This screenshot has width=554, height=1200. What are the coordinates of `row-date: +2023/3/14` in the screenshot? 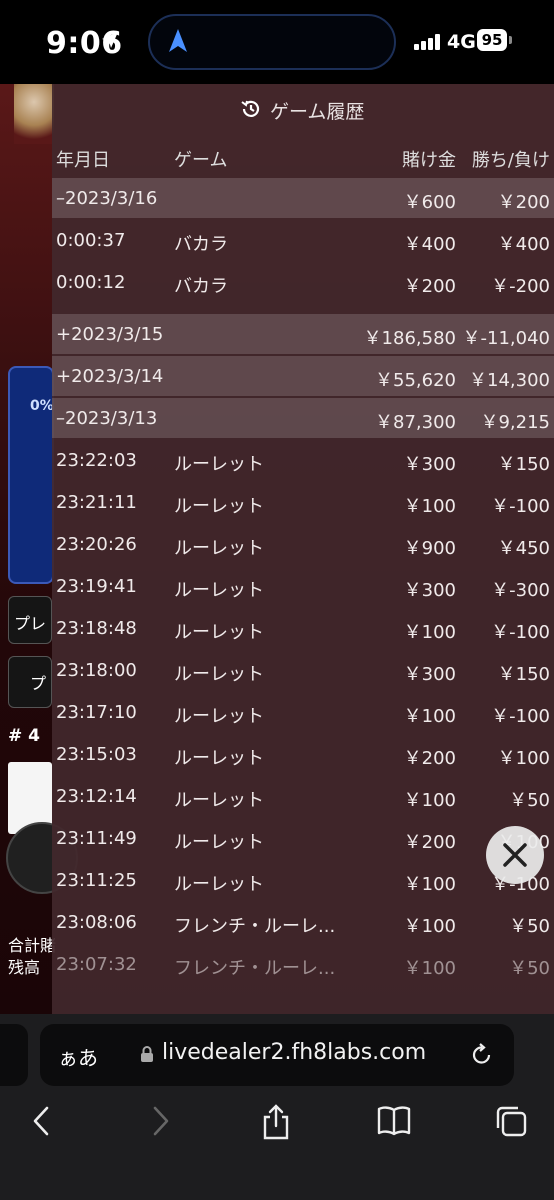 It's located at (110, 376).